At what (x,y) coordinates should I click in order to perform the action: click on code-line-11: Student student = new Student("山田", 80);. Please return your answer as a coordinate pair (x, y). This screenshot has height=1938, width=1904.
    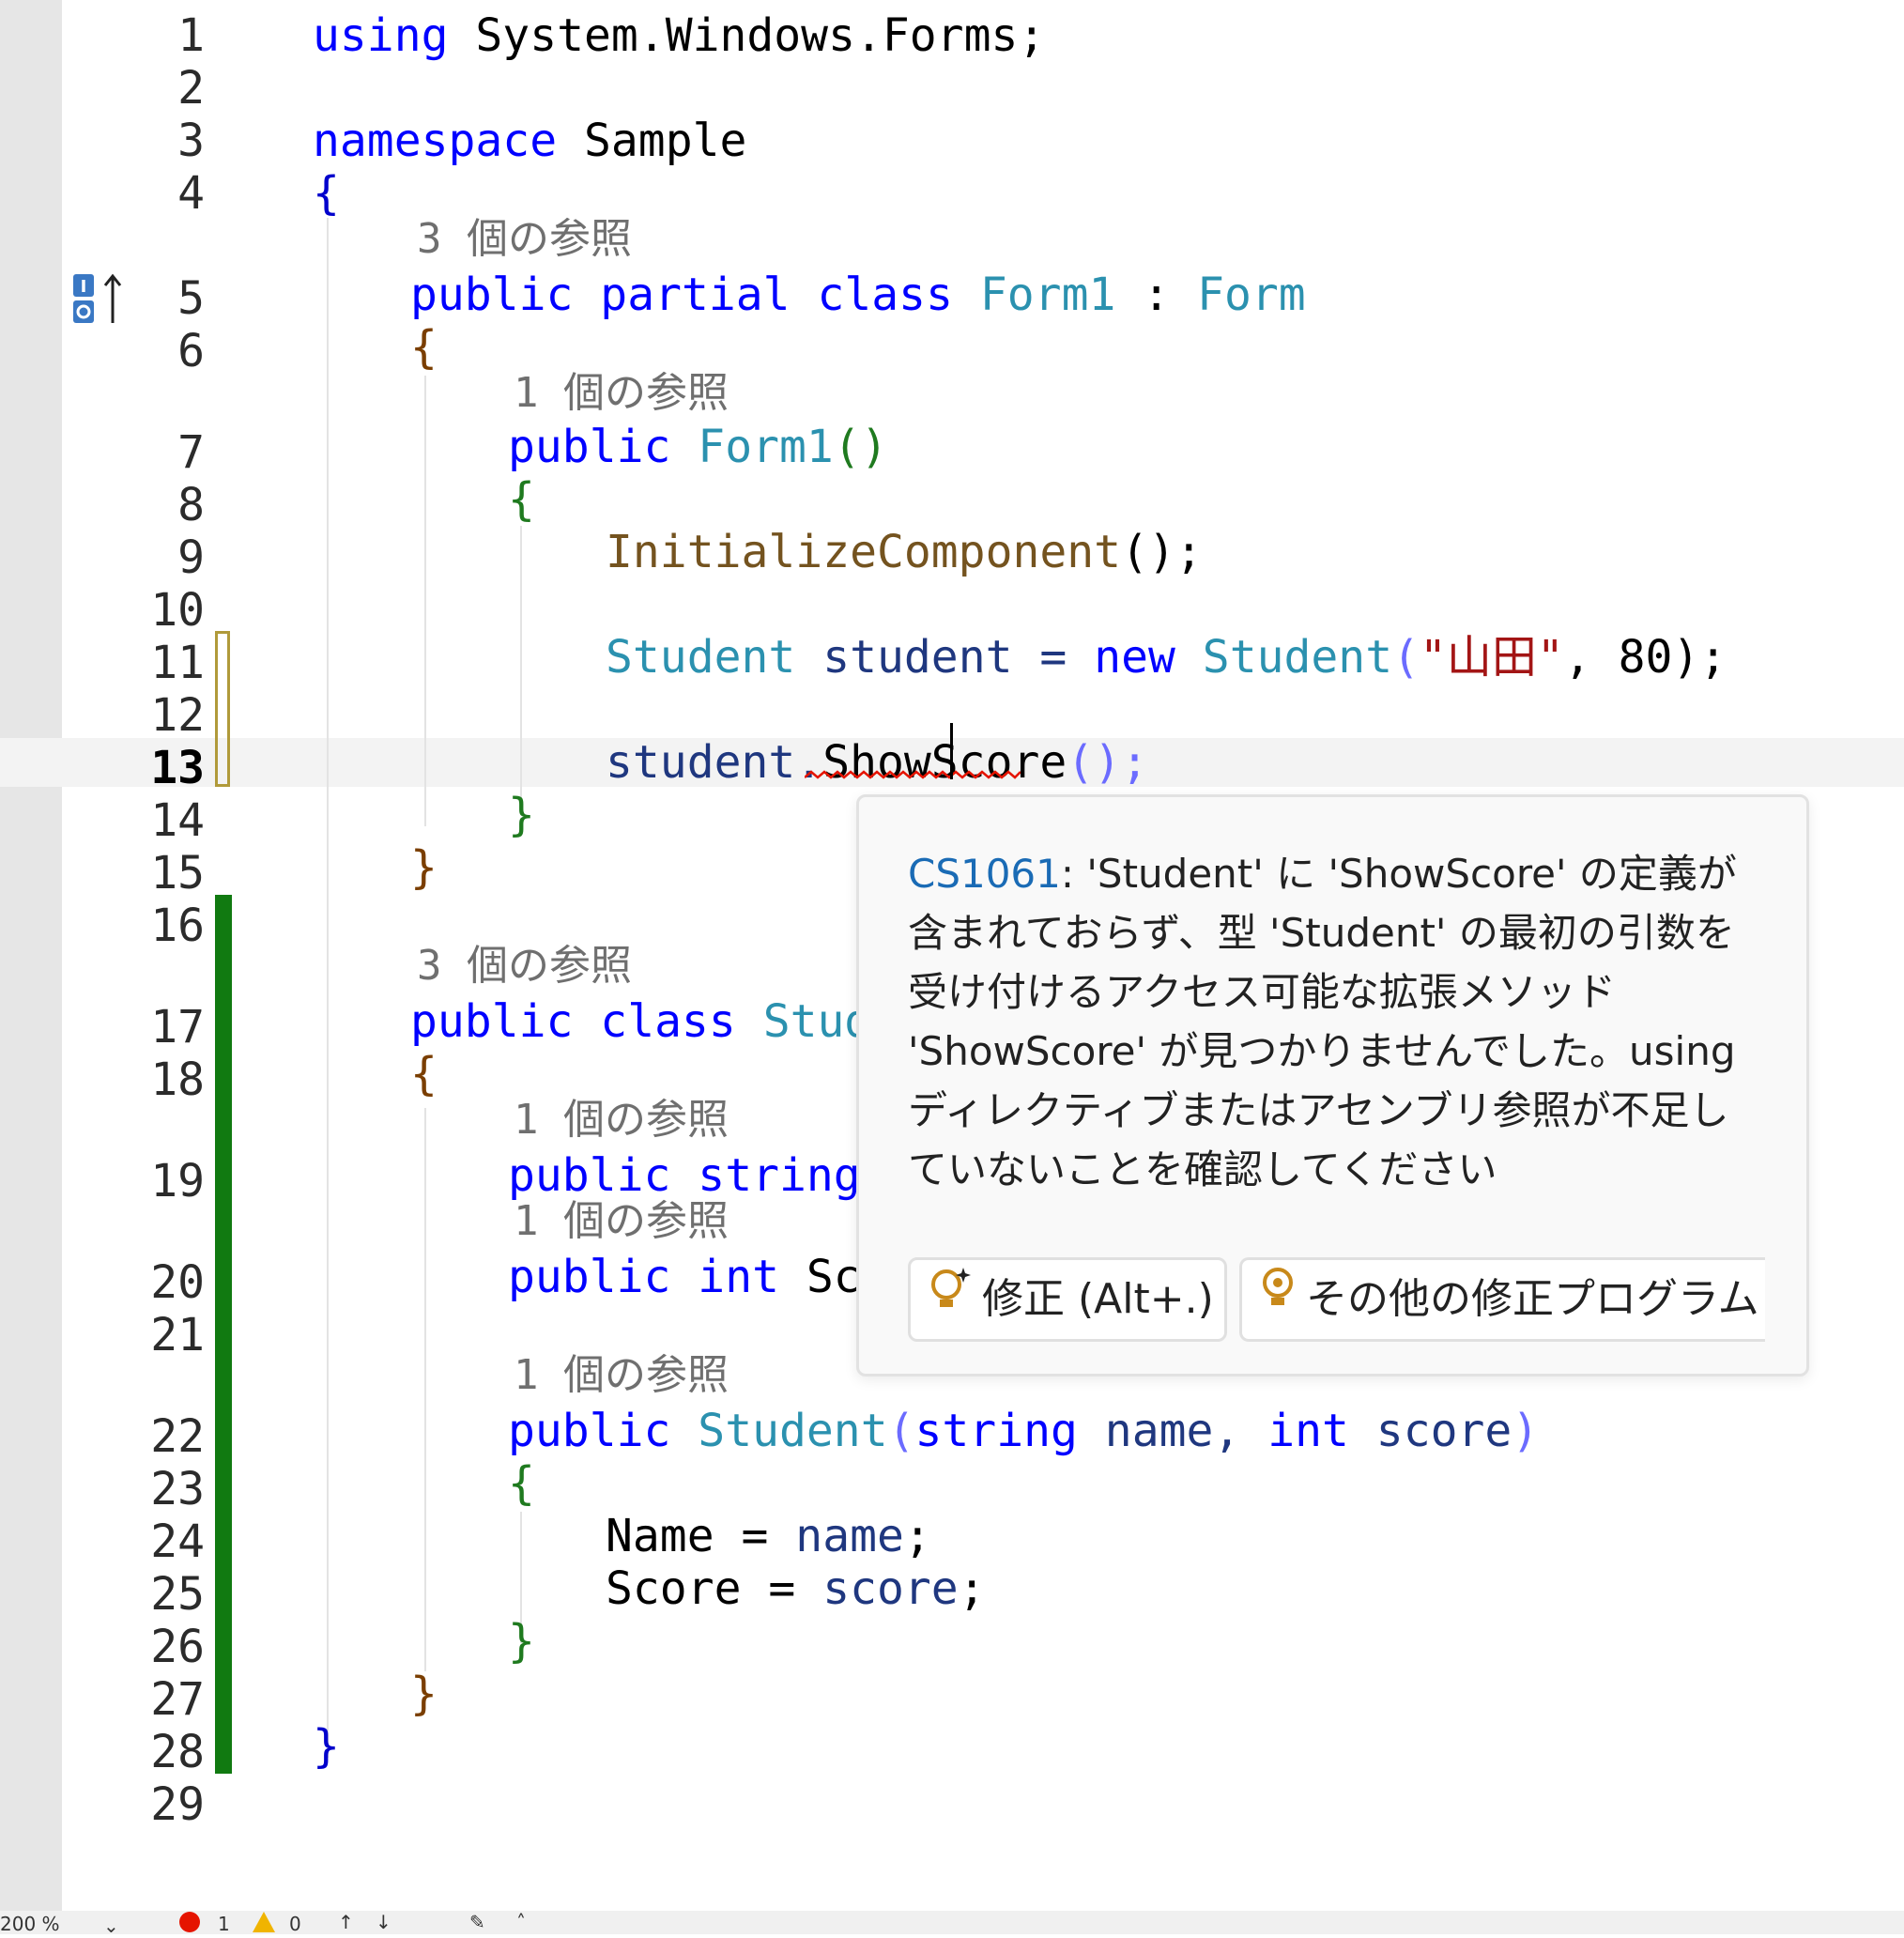
    Looking at the image, I should click on (1166, 658).